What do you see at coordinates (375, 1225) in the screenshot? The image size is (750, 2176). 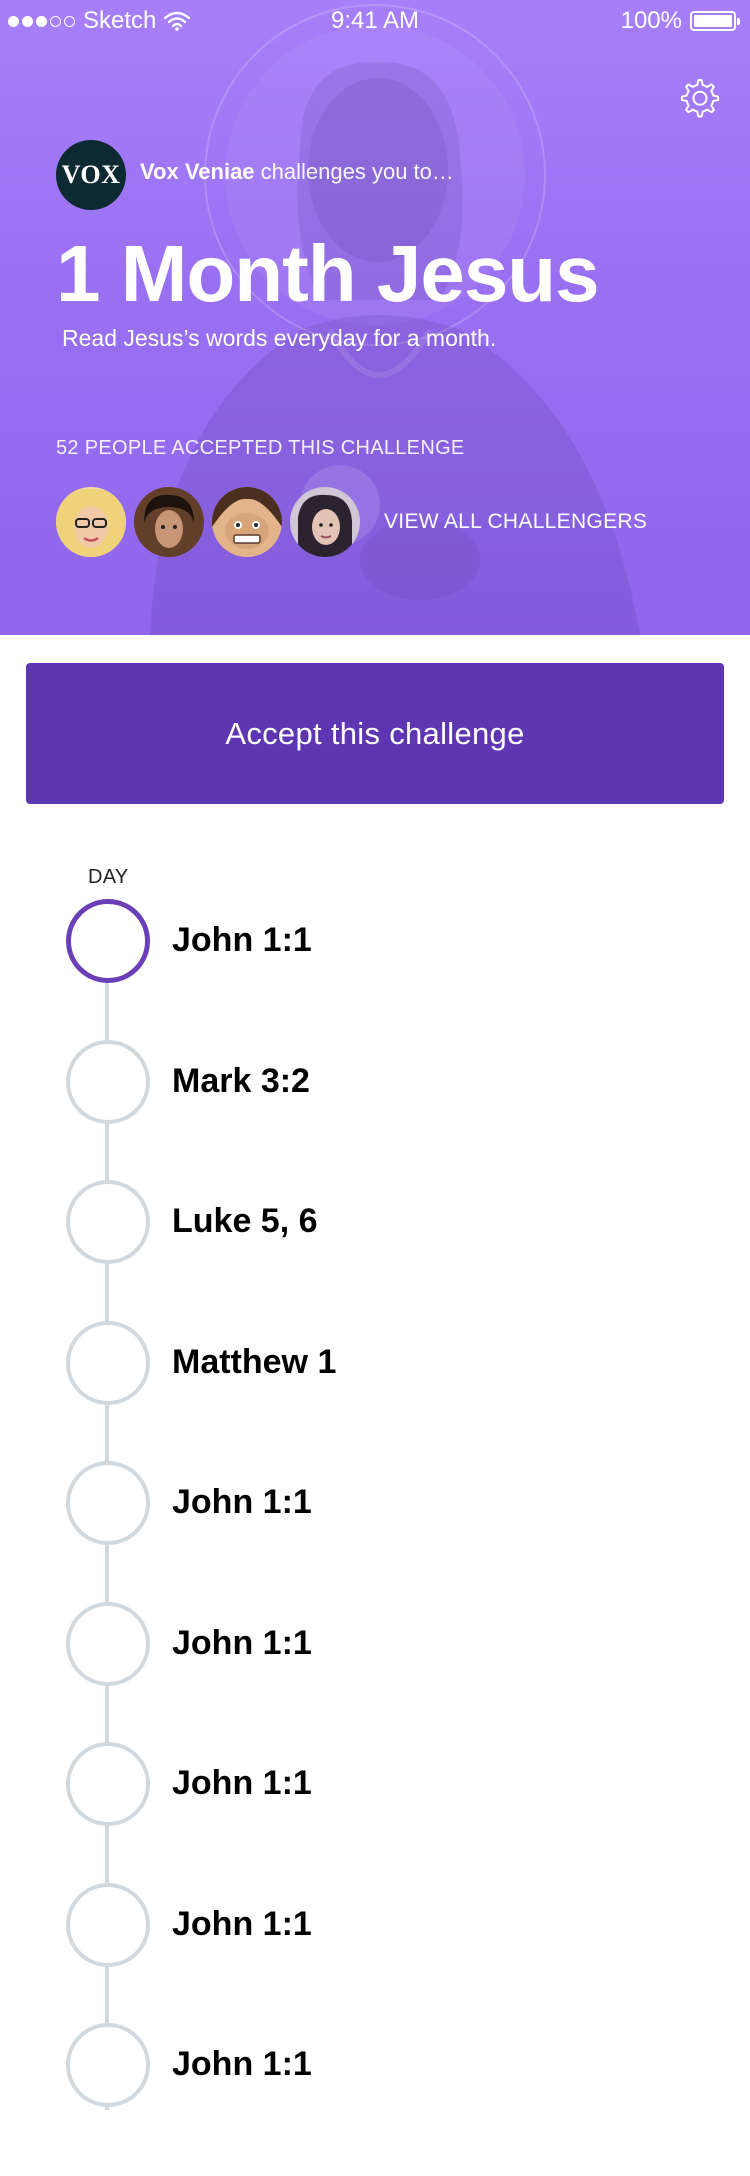 I see `day-item: Luke 5, 6` at bounding box center [375, 1225].